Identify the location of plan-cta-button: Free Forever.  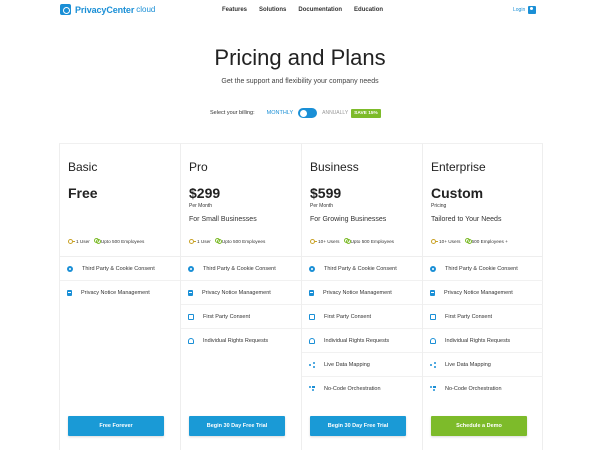
(116, 426).